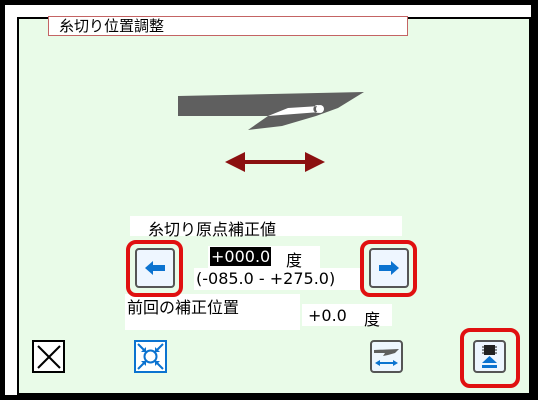 This screenshot has height=400, width=538. I want to click on page-title: 糸切り位置調整, so click(228, 26).